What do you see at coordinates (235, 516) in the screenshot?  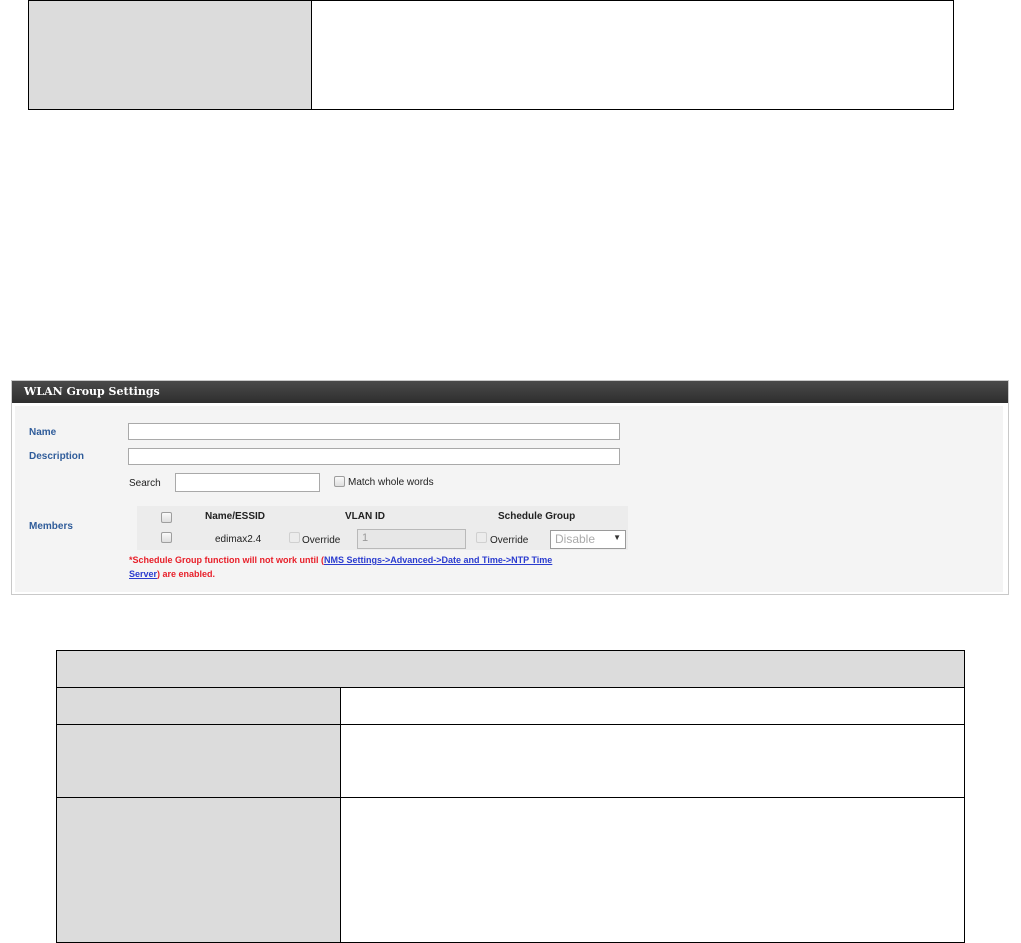 I see `column-header-essid: Name/ESSID` at bounding box center [235, 516].